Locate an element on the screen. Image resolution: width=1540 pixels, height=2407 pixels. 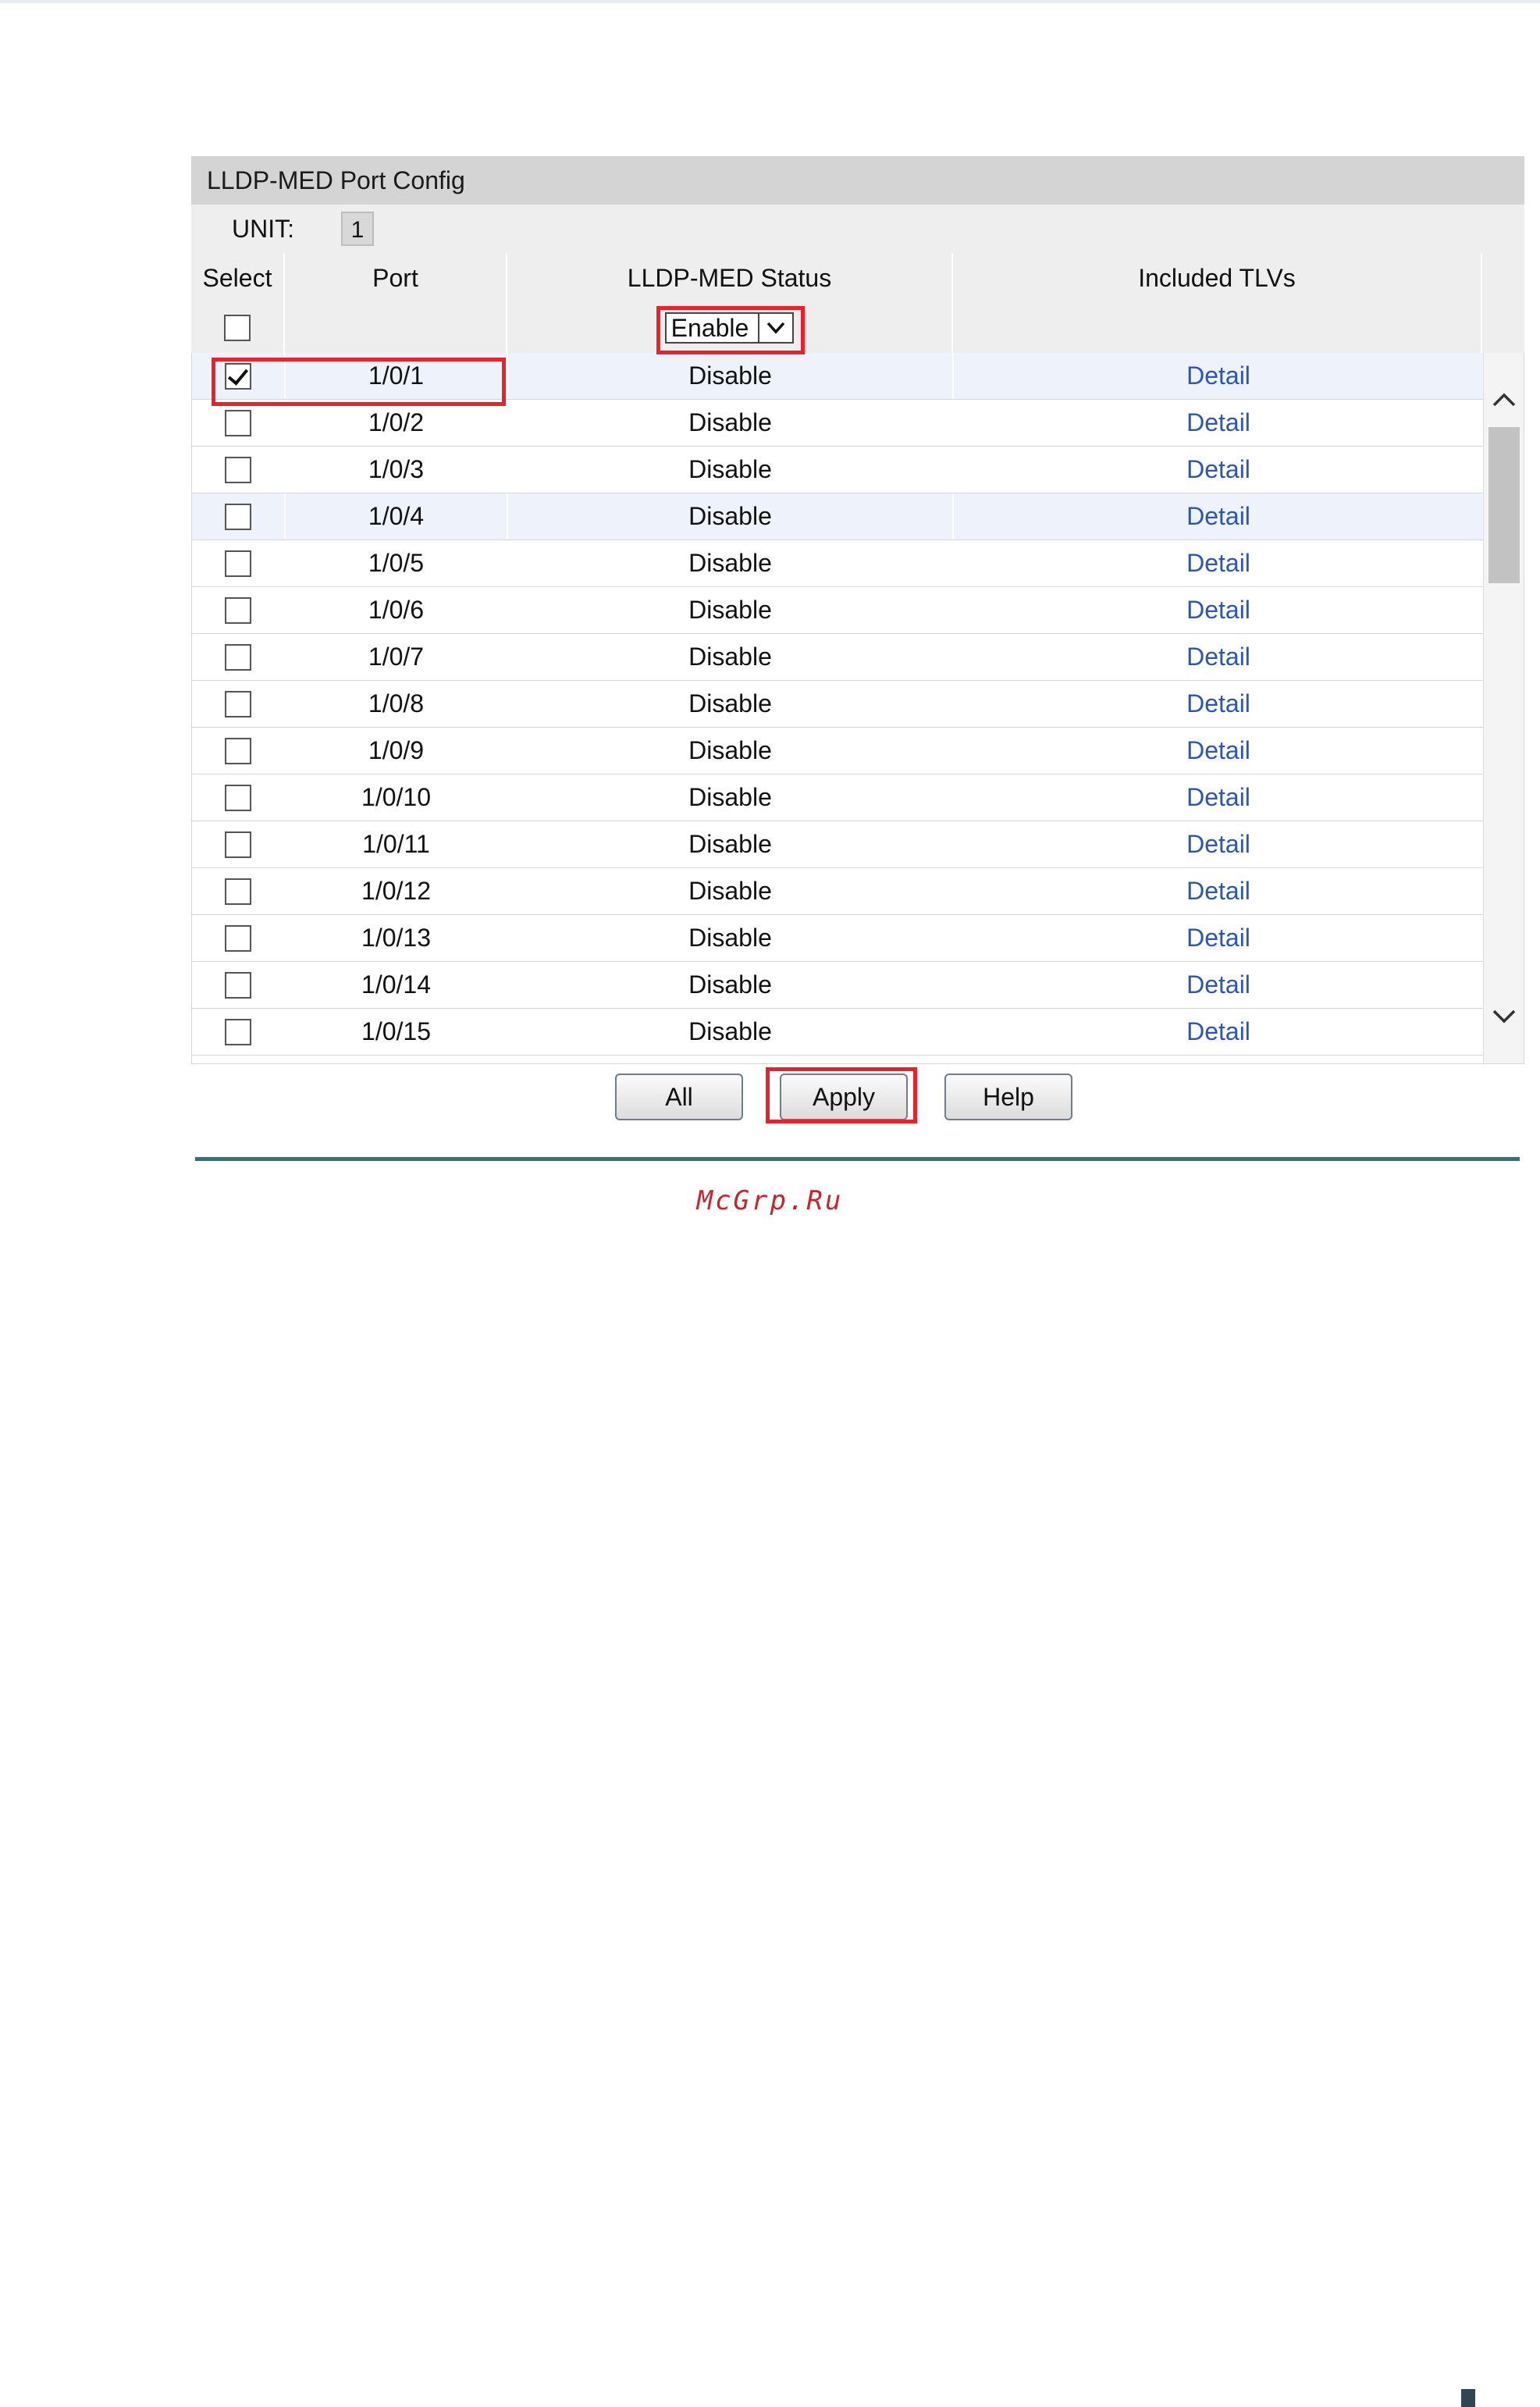
table-row: 1/0/5 Disable Detail is located at coordinates (837, 563).